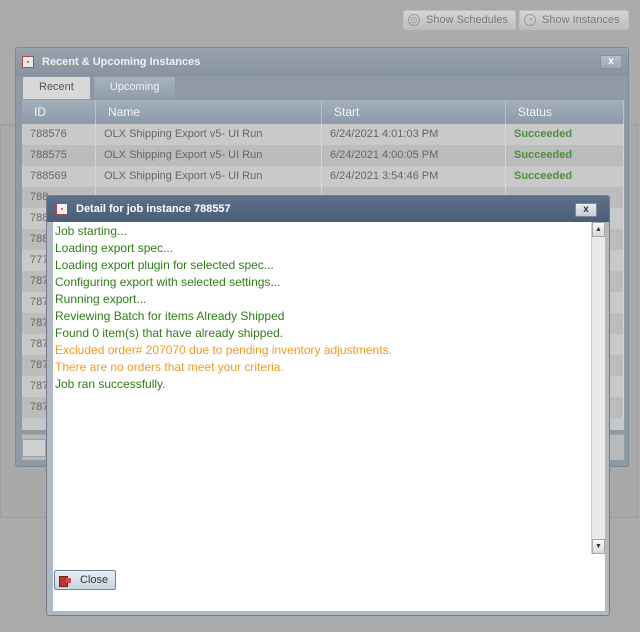 This screenshot has height=632, width=640. Describe the element at coordinates (121, 62) in the screenshot. I see `instances-window-title: Recent & Upcoming Instances` at that location.